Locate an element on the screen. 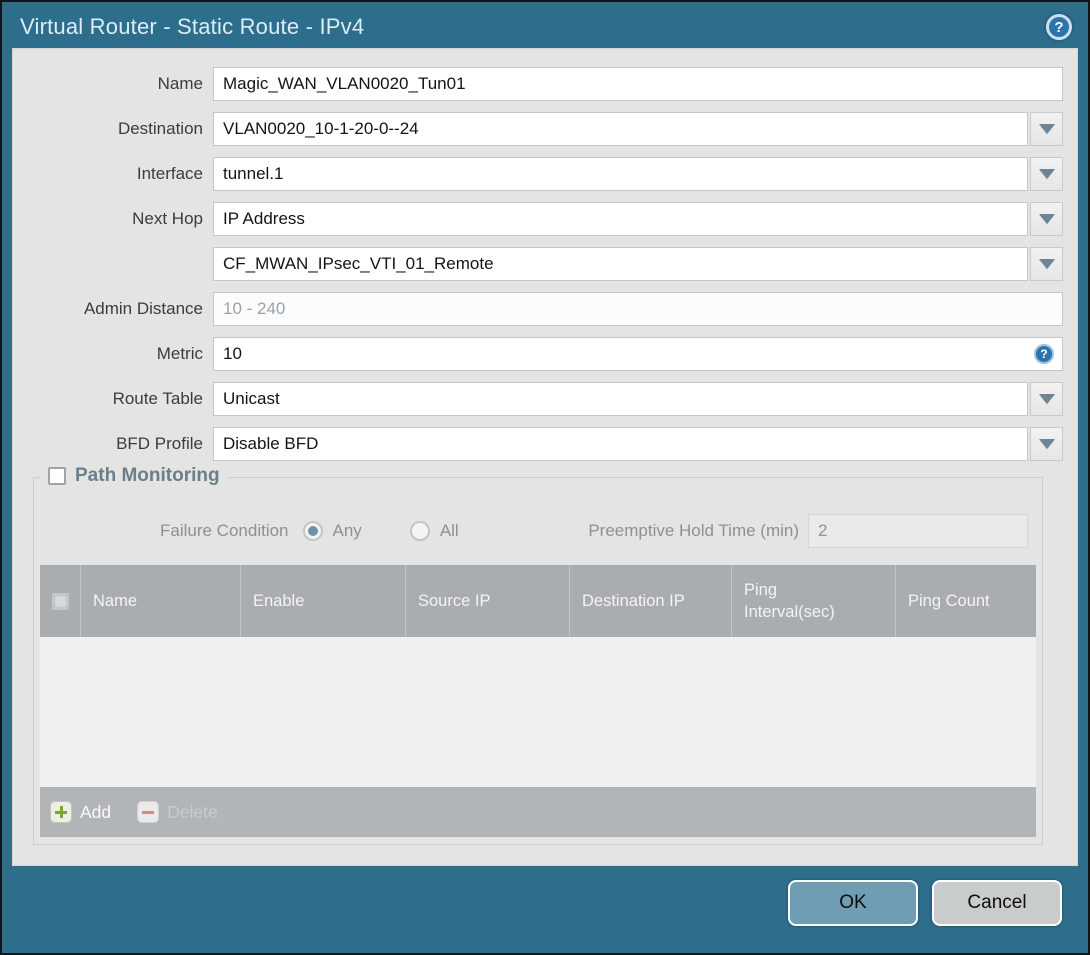 The height and width of the screenshot is (955, 1090). header-cell-source-ip: Source IP is located at coordinates (487, 601).